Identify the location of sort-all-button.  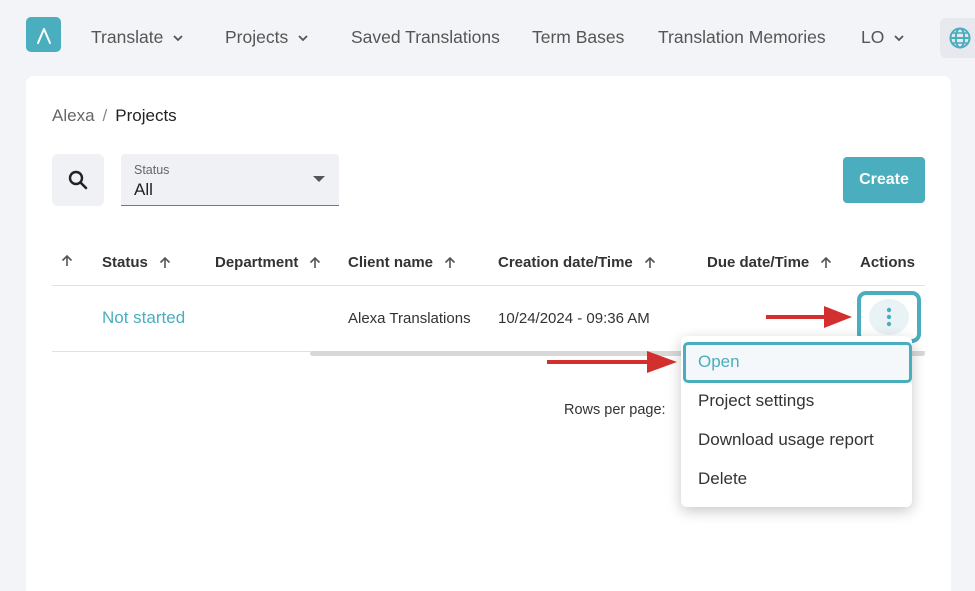
(67, 261).